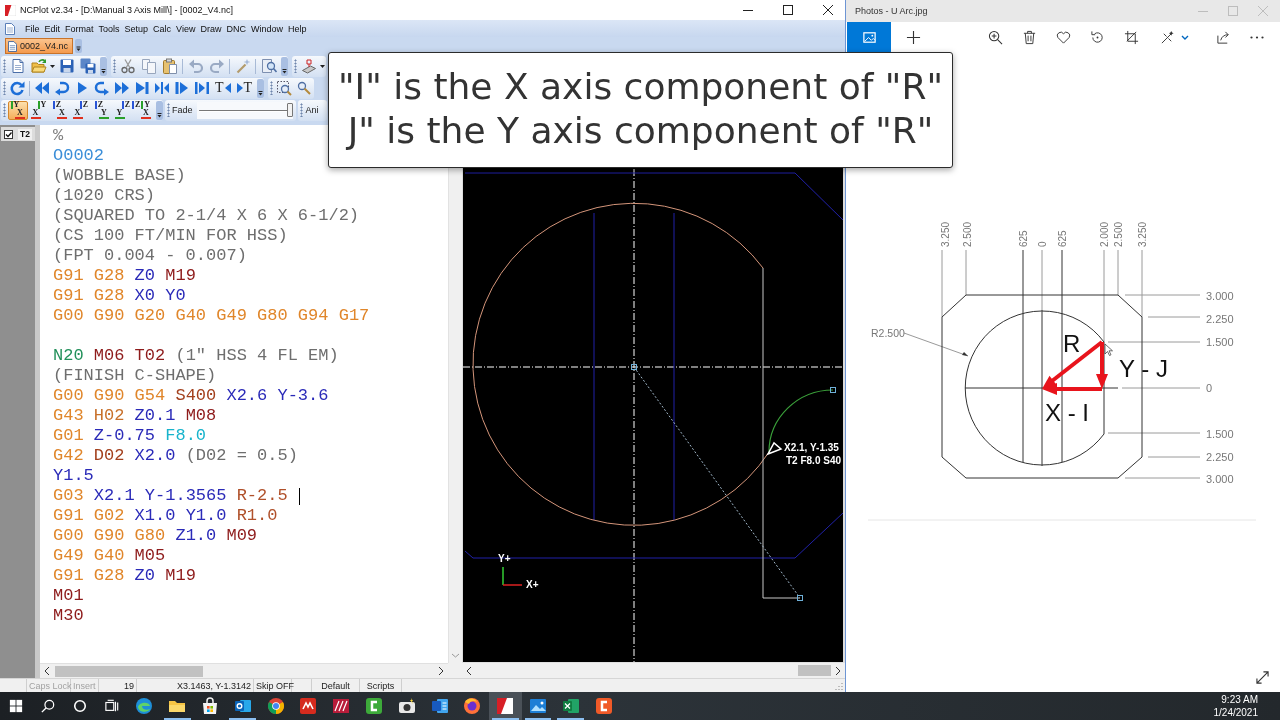 This screenshot has height=720, width=1280. I want to click on skip-to-end-icon, so click(142, 88).